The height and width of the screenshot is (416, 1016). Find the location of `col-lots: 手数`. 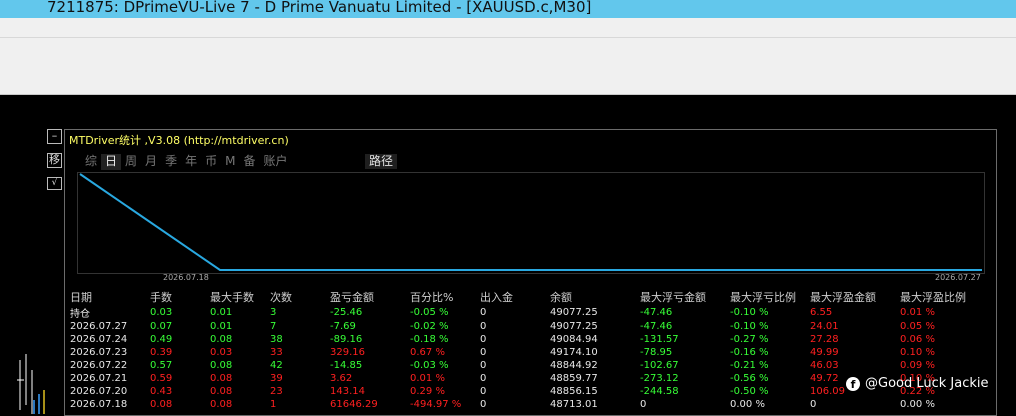

col-lots: 手数 is located at coordinates (161, 297).